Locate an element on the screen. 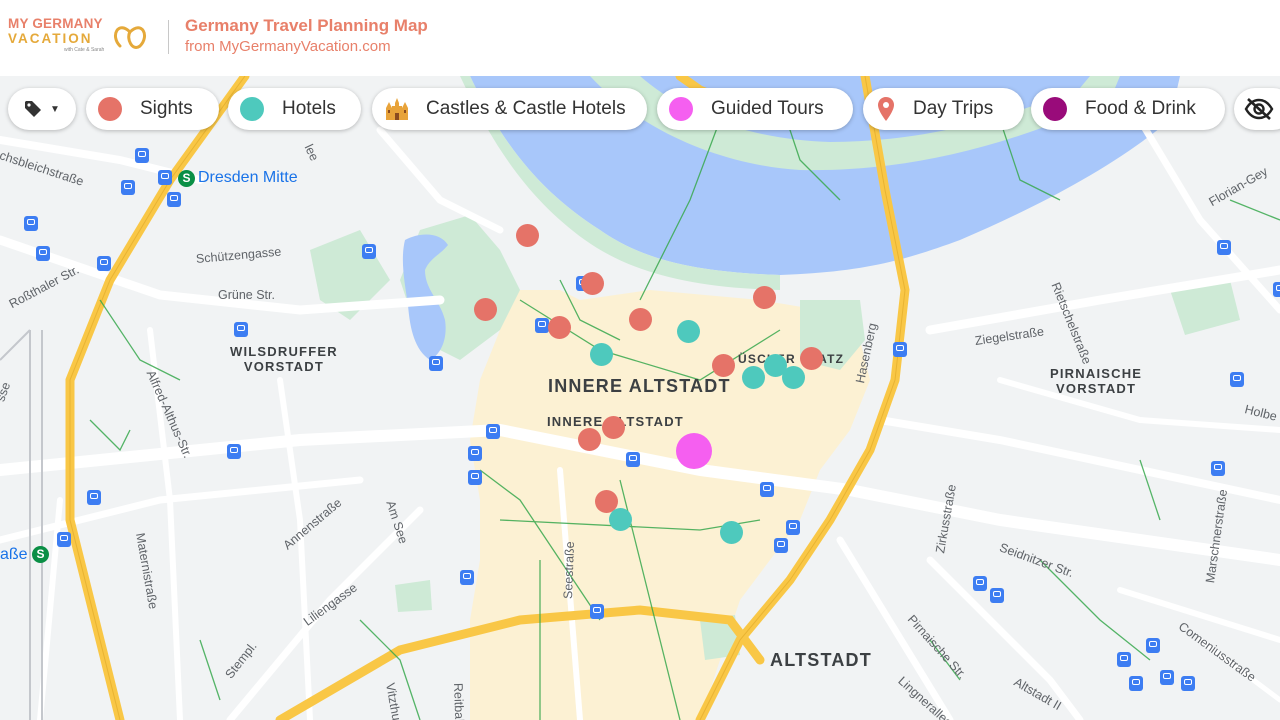 The width and height of the screenshot is (1280, 720). logo-line-3: with Cate & Sarah is located at coordinates (84, 50).